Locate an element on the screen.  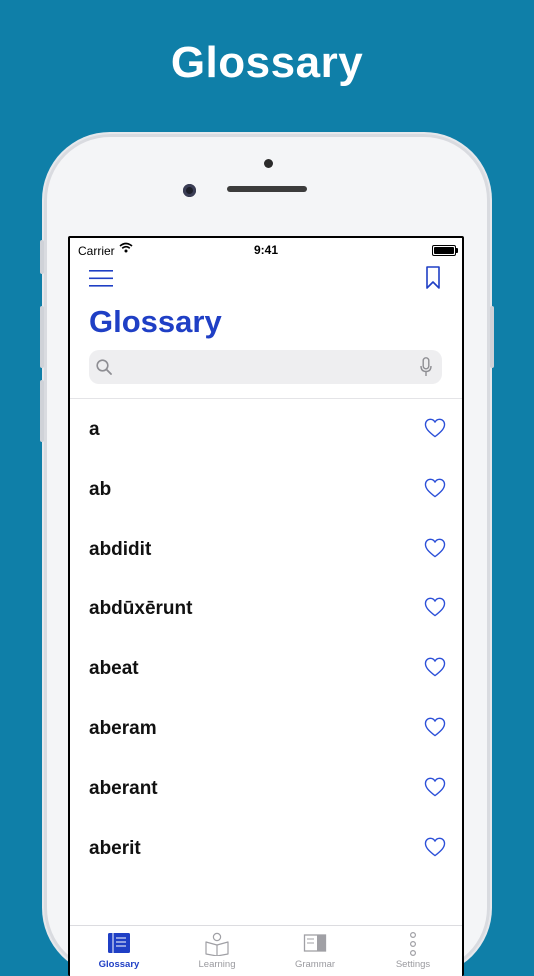
word-label: a is located at coordinates (94, 429).